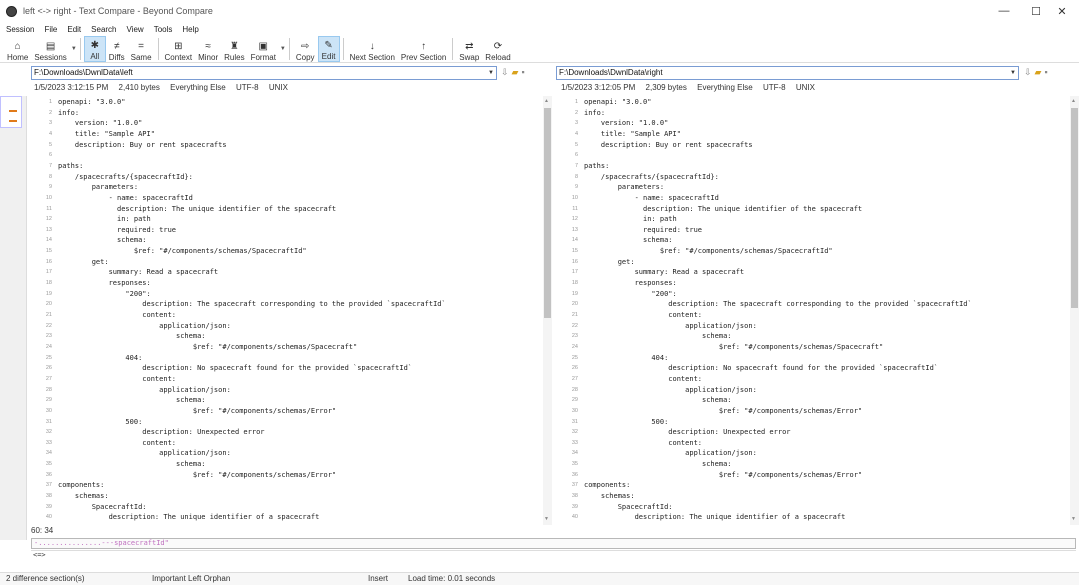 This screenshot has width=1079, height=585. What do you see at coordinates (94, 49) in the screenshot?
I see `all-button: ✱ All` at bounding box center [94, 49].